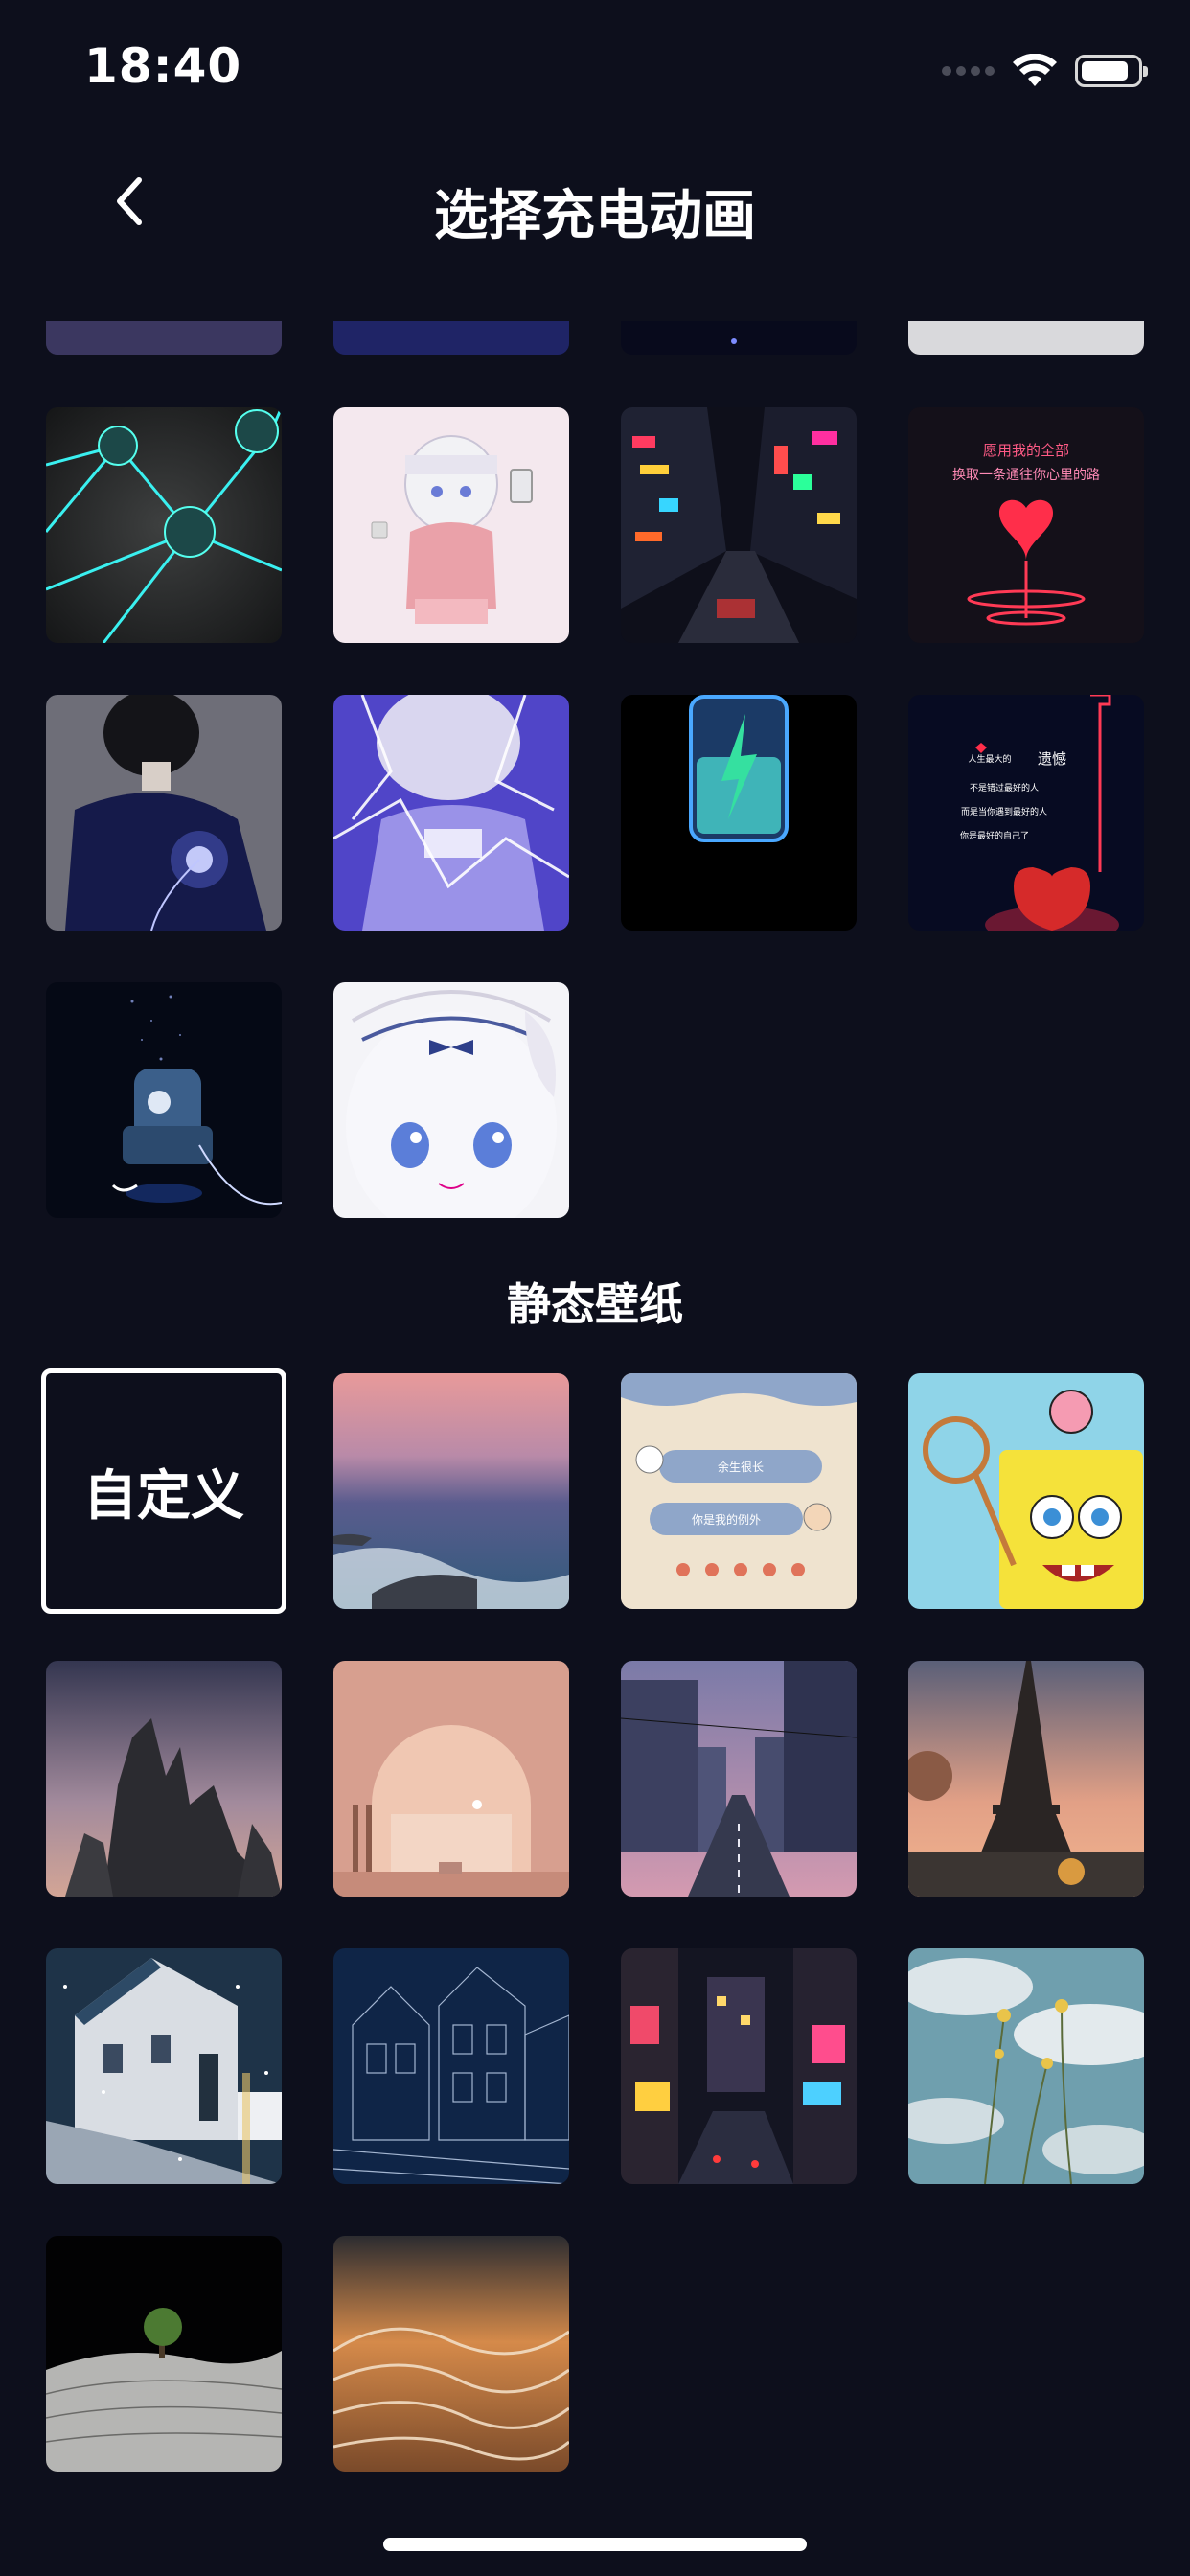 Image resolution: width=1190 pixels, height=2576 pixels. Describe the element at coordinates (727, 1519) in the screenshot. I see `svg-text: 你是我的例外` at that location.